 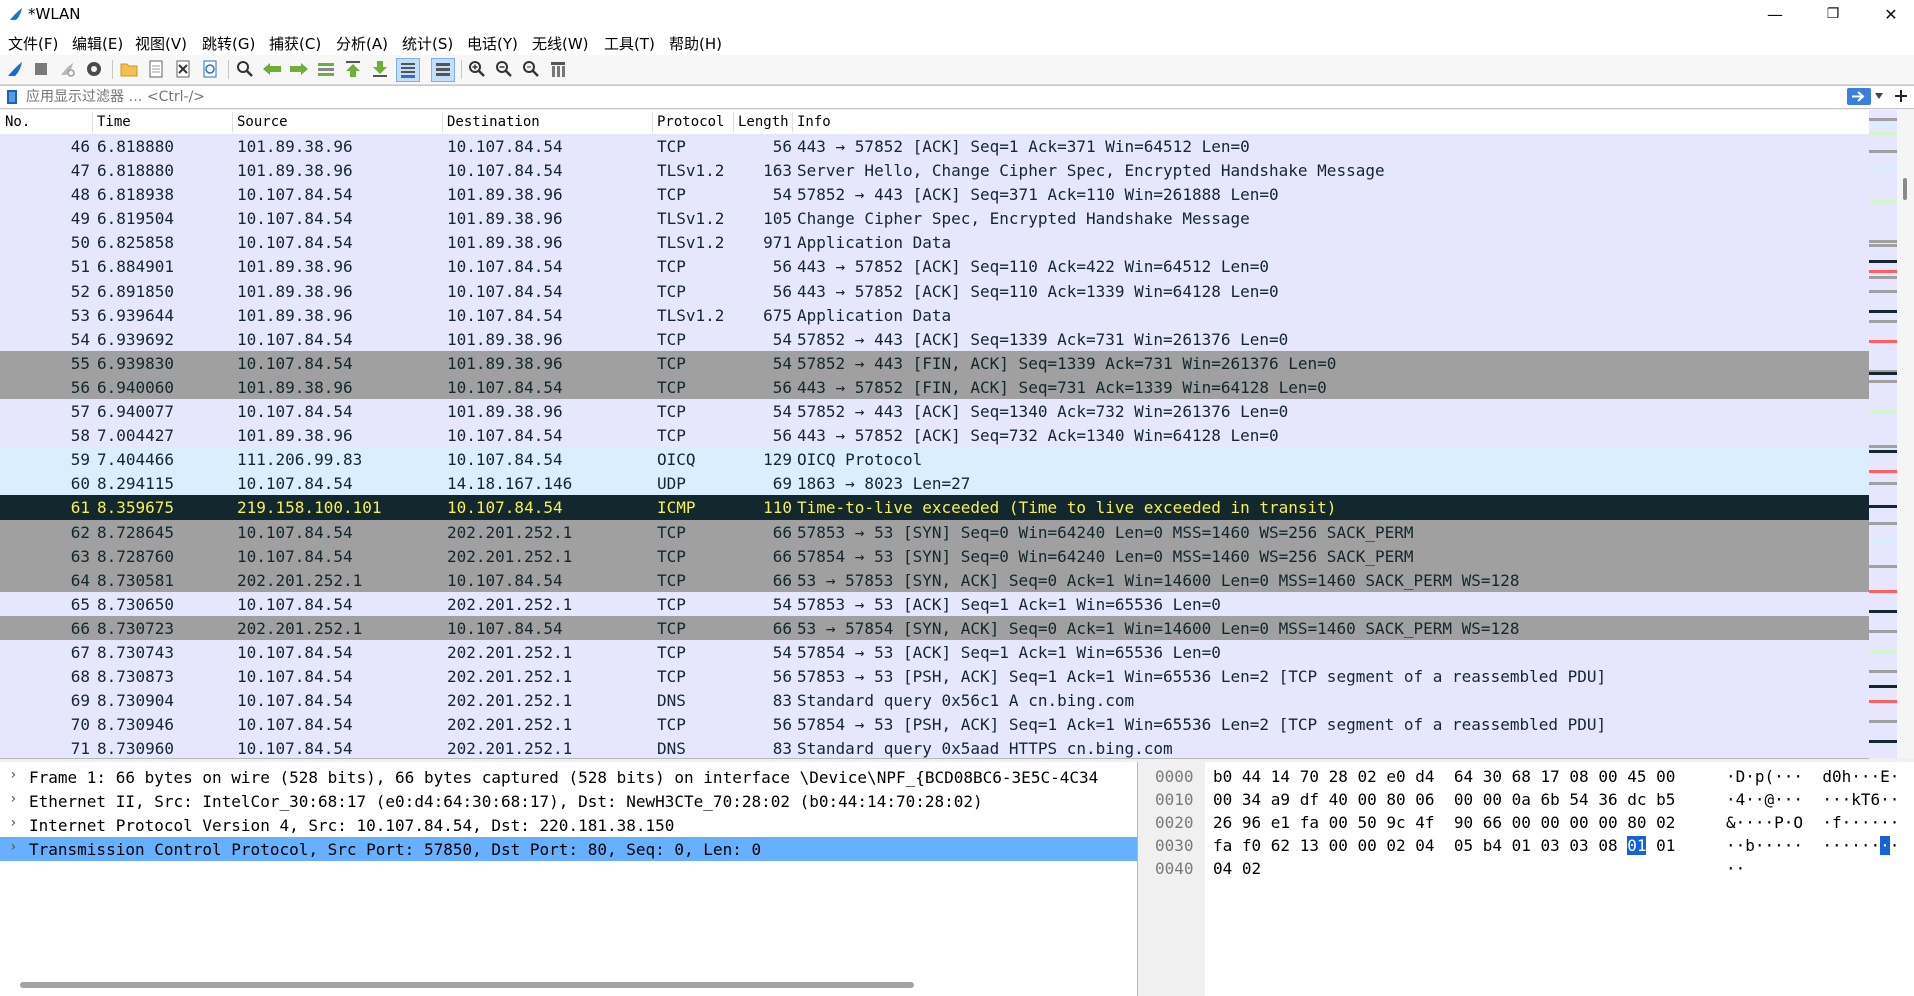 What do you see at coordinates (504, 69) in the screenshot?
I see `zoom-out-icon` at bounding box center [504, 69].